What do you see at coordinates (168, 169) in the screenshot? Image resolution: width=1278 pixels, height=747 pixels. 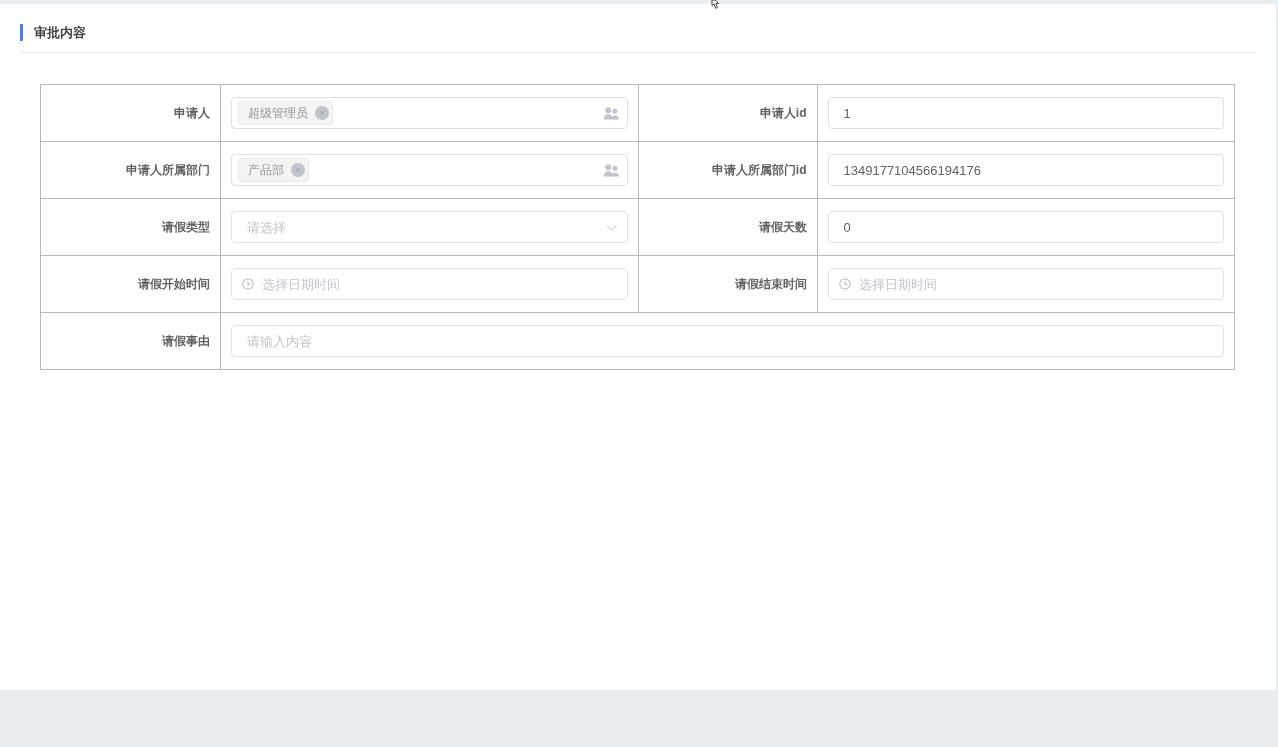 I see `field-label: 申请人所属部门` at bounding box center [168, 169].